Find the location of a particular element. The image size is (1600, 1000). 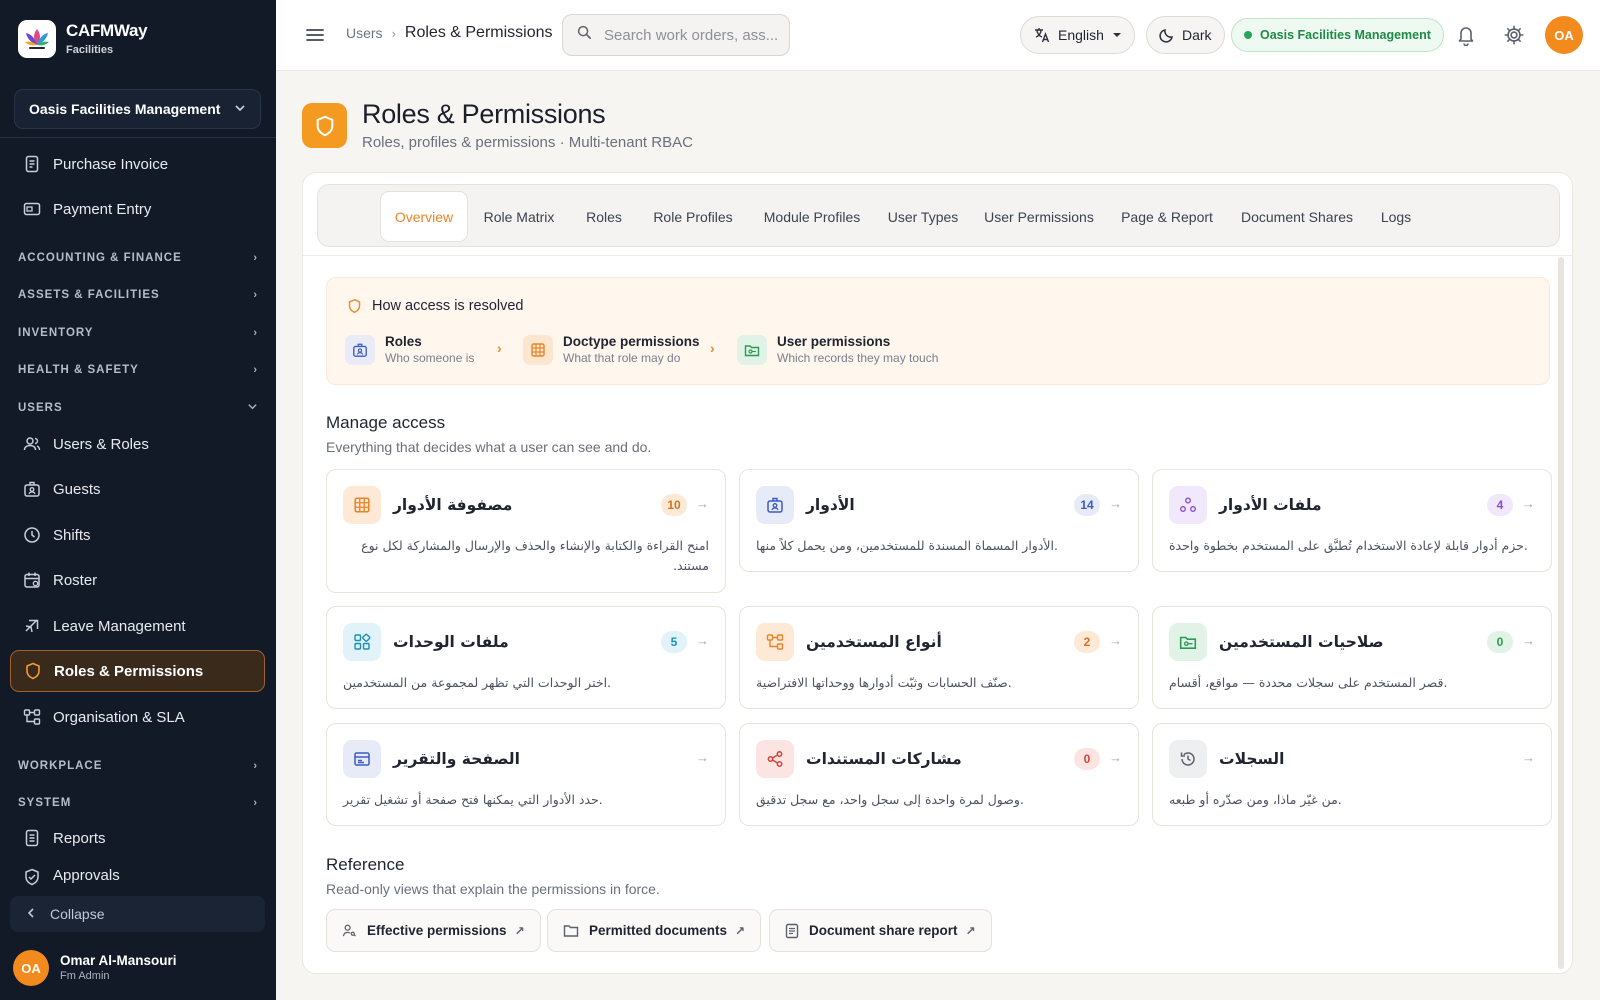

sidebar-item-payment-entry: Payment Entry is located at coordinates (137, 209).